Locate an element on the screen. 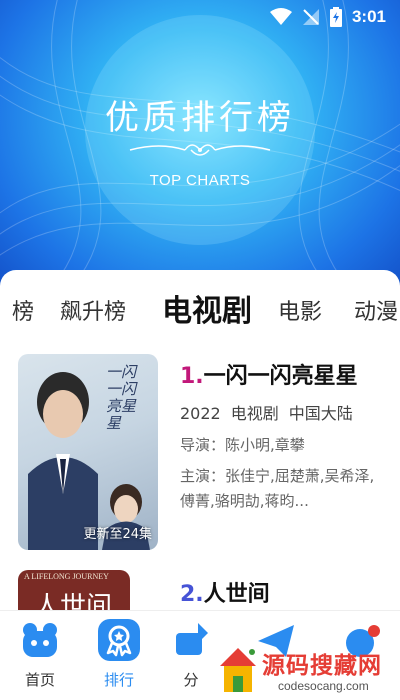 The image size is (400, 700). item-title: 2.人世间 is located at coordinates (225, 592).